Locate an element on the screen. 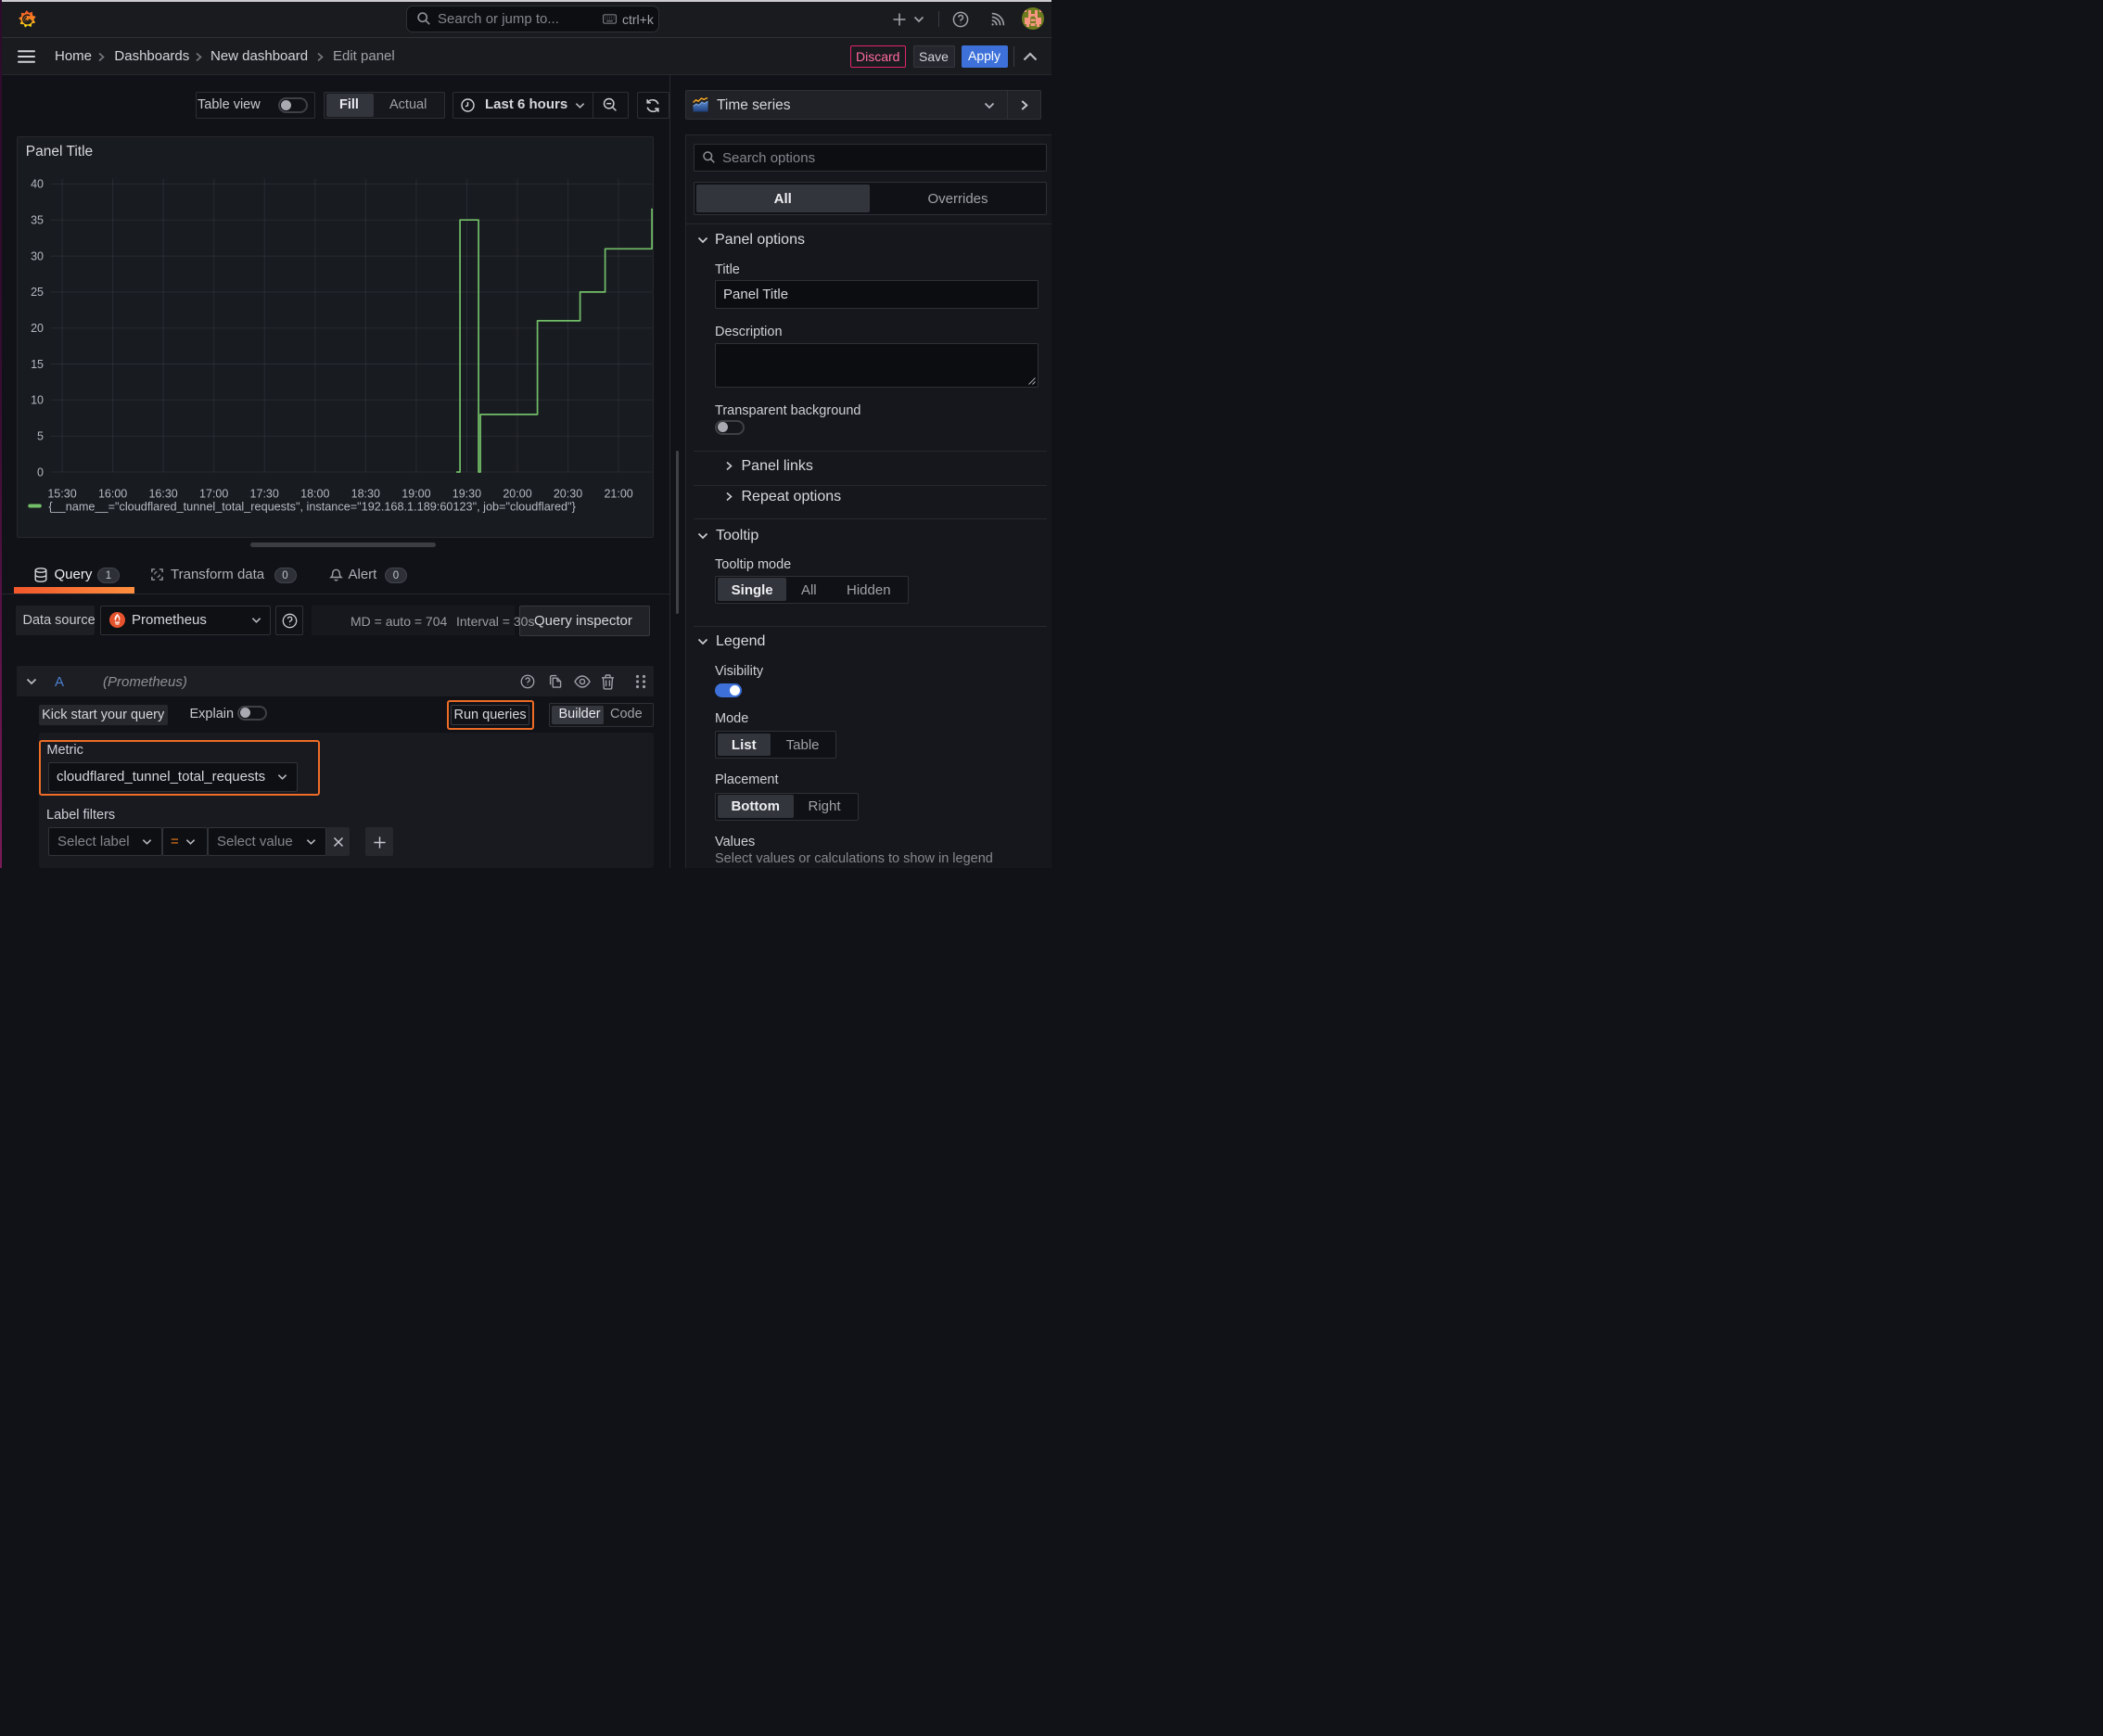 The height and width of the screenshot is (1736, 2103). svg-text: 0 is located at coordinates (40, 472).